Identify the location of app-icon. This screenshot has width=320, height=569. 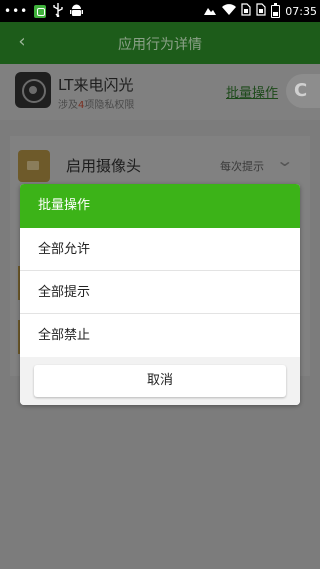
(33, 90).